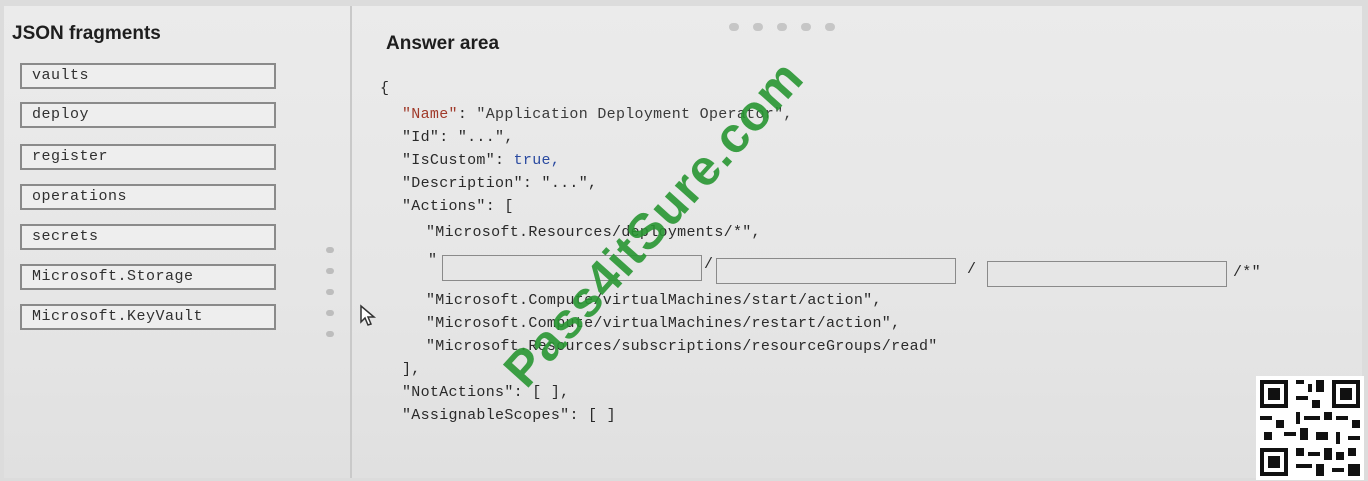 This screenshot has width=1368, height=481. I want to click on action-deployments: "Microsoft.Resources/deployments/*",, so click(593, 232).